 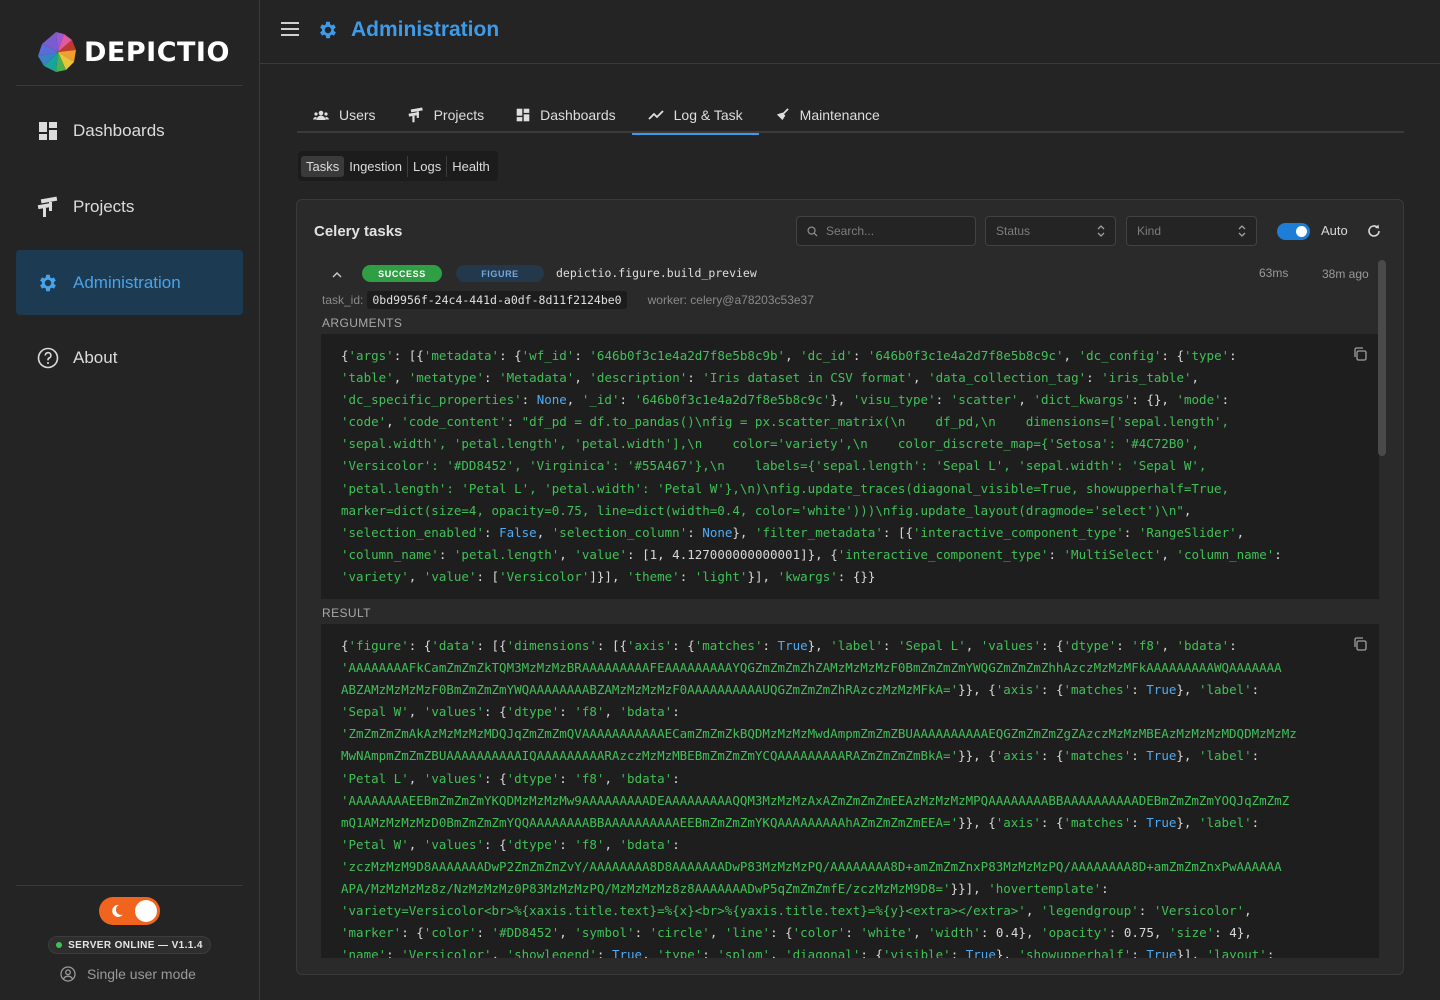 What do you see at coordinates (358, 231) in the screenshot?
I see `panel-title: Celery tasks` at bounding box center [358, 231].